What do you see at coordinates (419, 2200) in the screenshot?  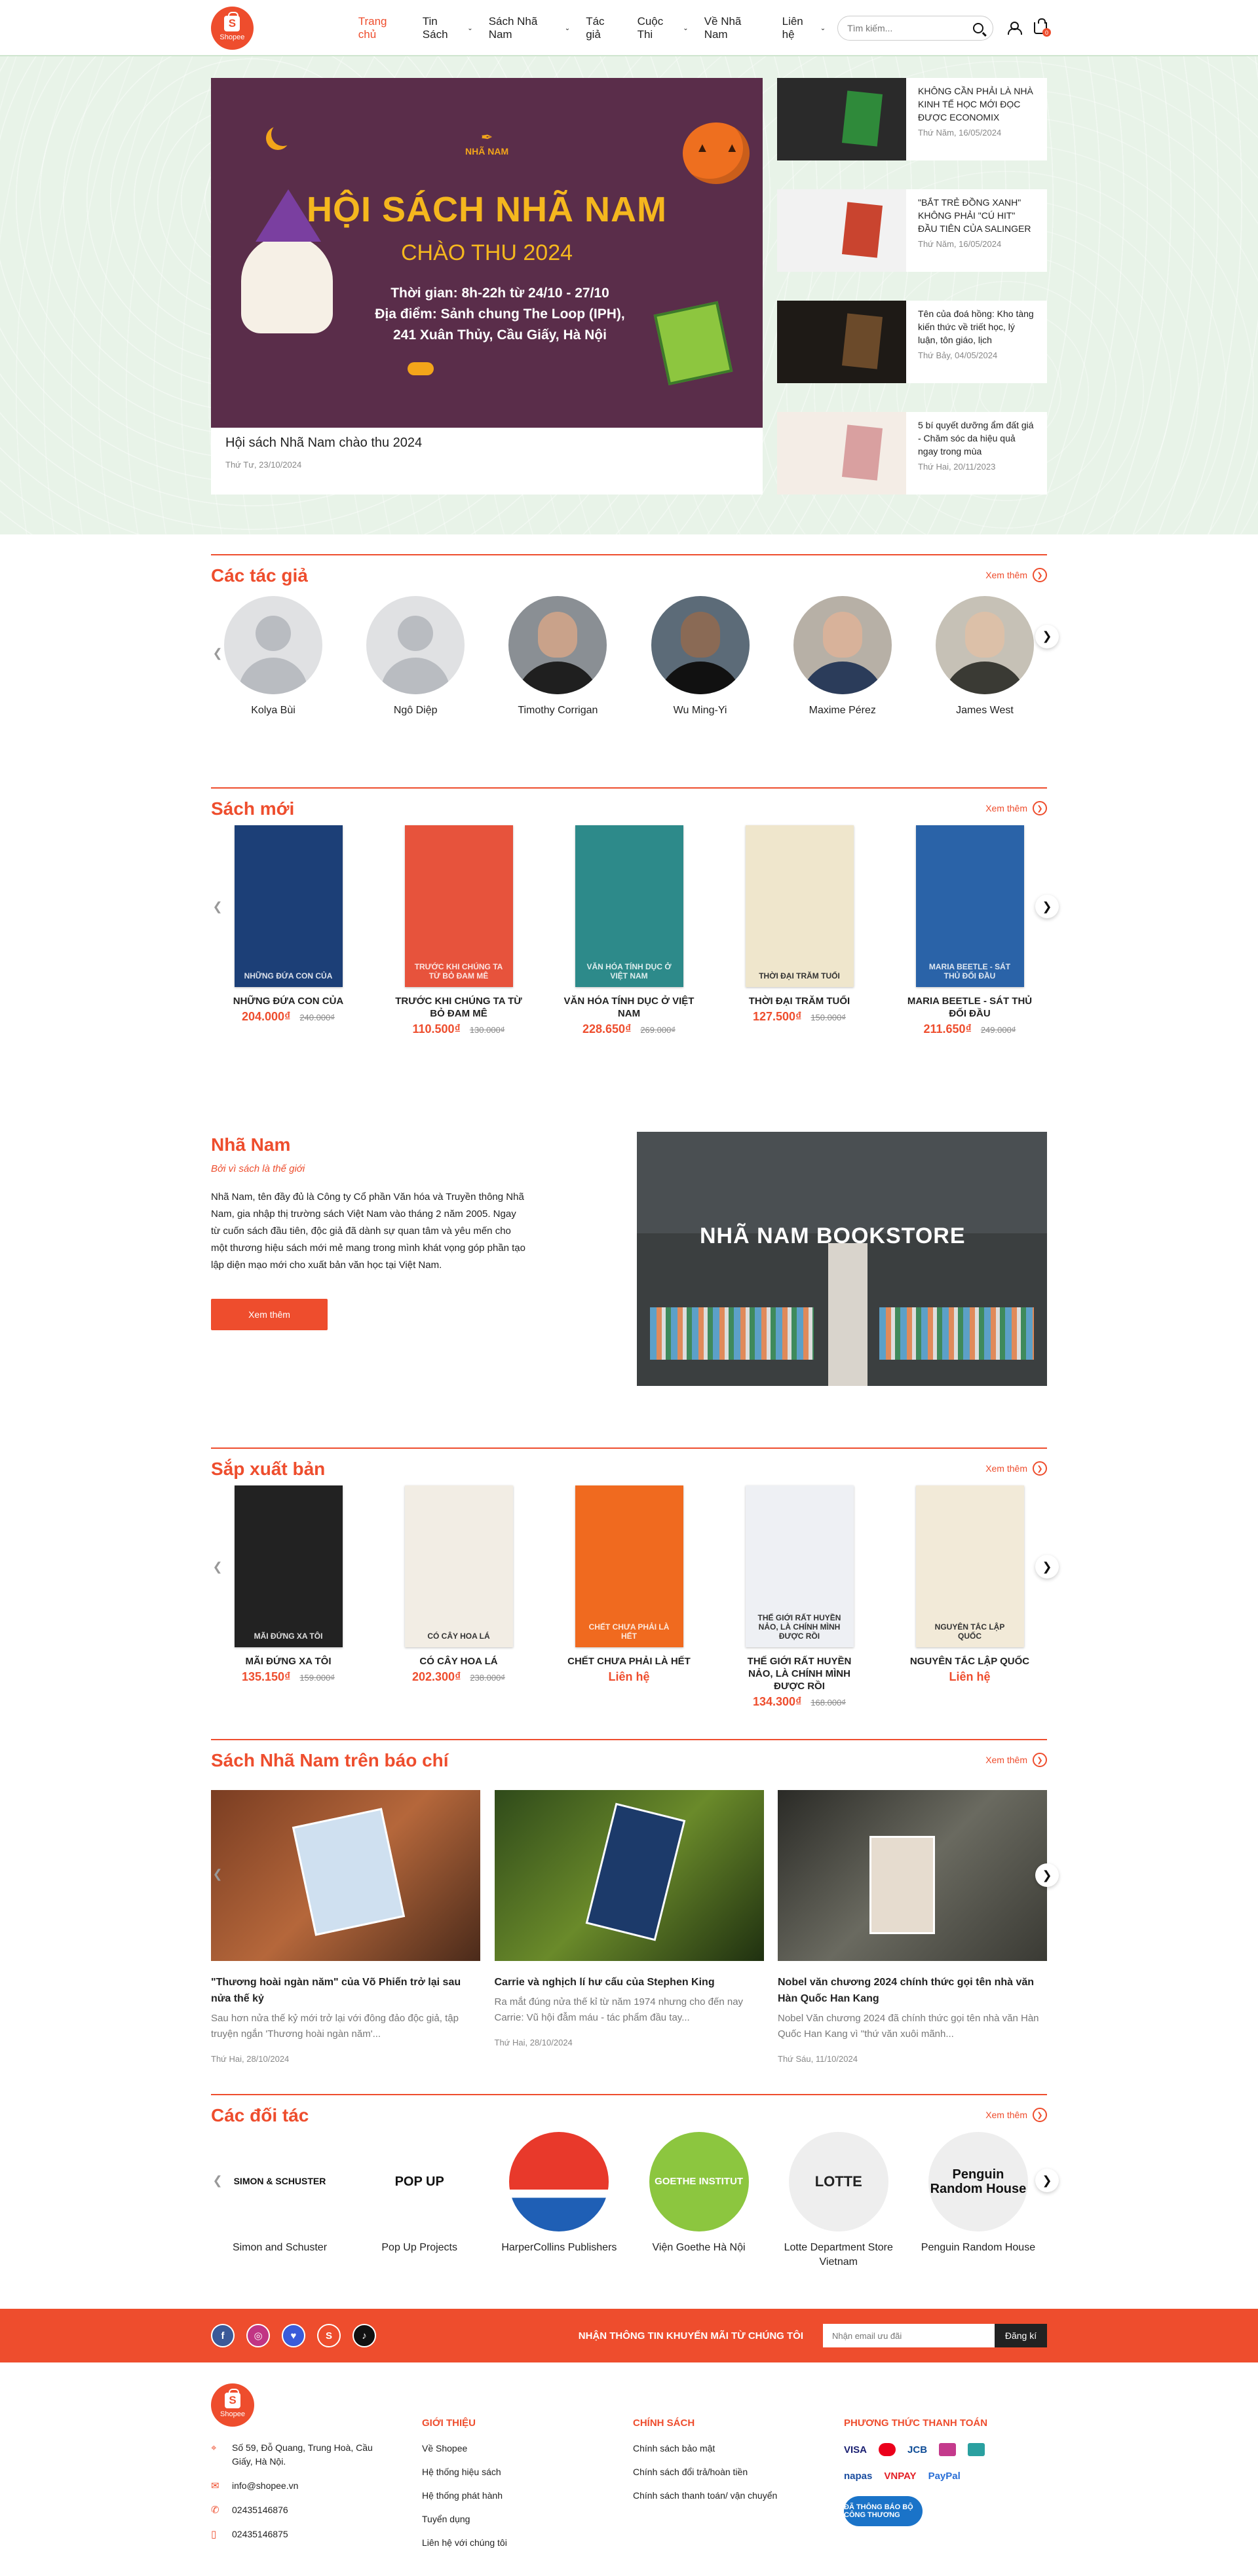 I see `partner-card: POP UP Pop Up Projects` at bounding box center [419, 2200].